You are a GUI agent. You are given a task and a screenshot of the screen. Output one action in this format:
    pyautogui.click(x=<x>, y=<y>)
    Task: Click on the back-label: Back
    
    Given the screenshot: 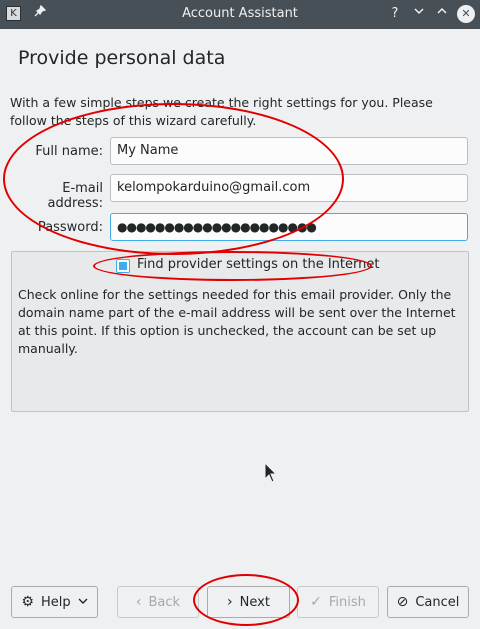 What is the action you would take?
    pyautogui.click(x=164, y=602)
    